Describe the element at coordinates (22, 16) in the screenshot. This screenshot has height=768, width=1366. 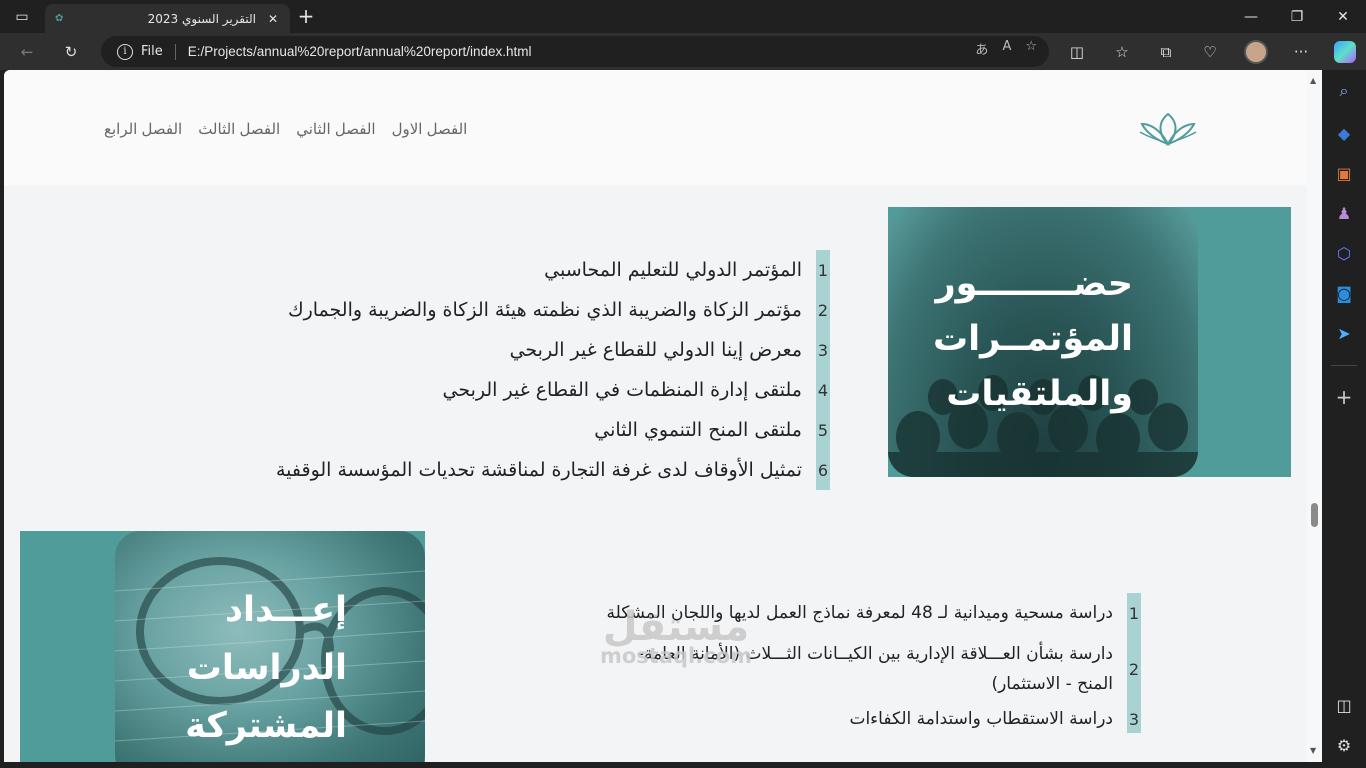
I see `tab-actions-icon: ▭` at that location.